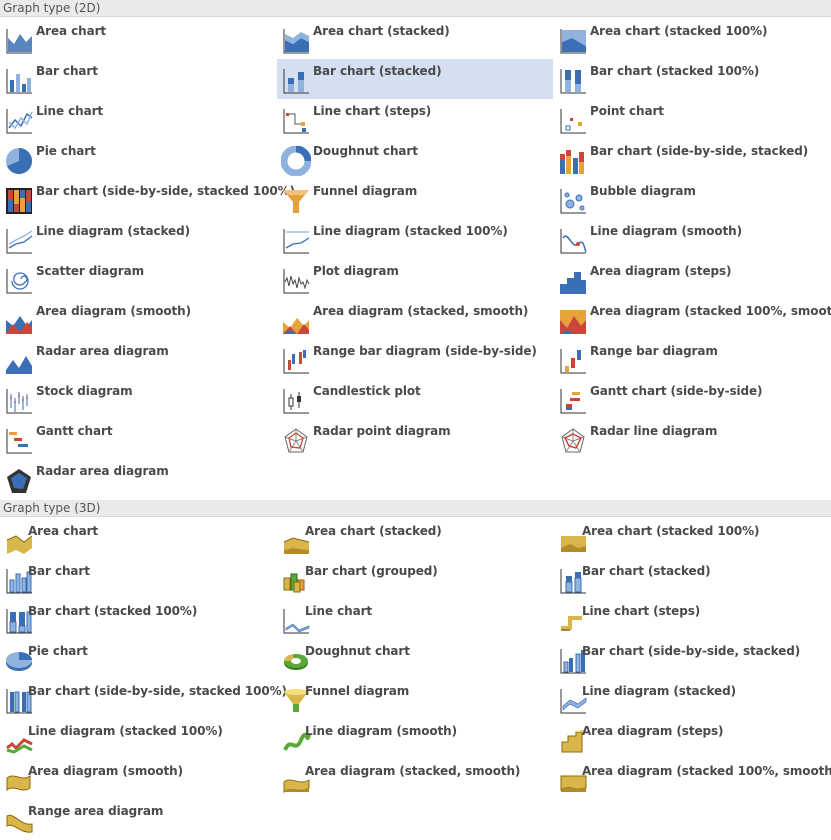 The width and height of the screenshot is (831, 840). I want to click on gallery-item-label: Area diagram (smooth), so click(113, 311).